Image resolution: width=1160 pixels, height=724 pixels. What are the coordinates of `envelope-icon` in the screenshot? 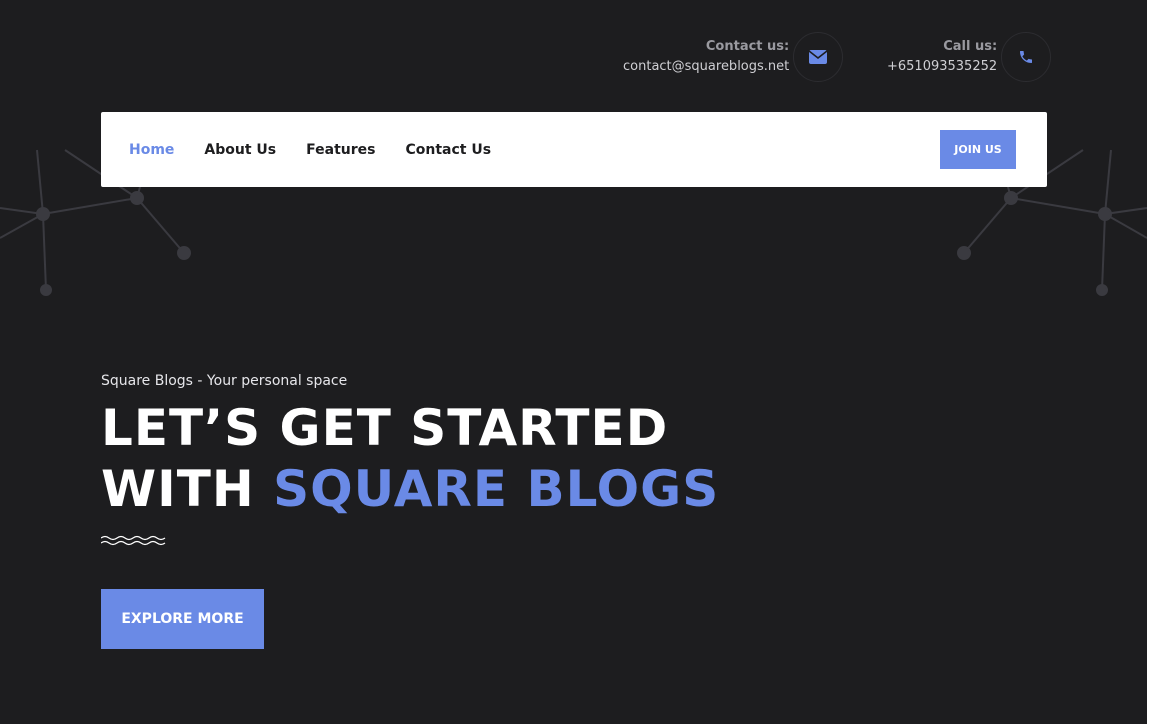 It's located at (818, 57).